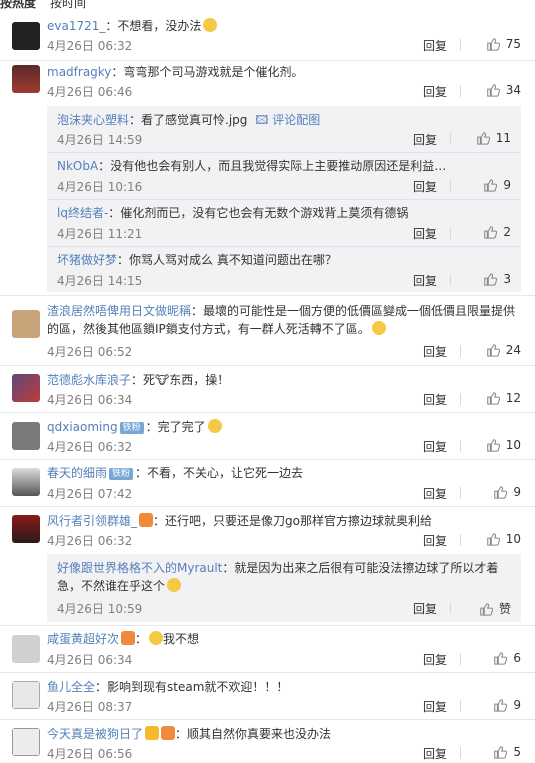 This screenshot has height=763, width=535. What do you see at coordinates (513, 90) in the screenshot?
I see `like-count: 34` at bounding box center [513, 90].